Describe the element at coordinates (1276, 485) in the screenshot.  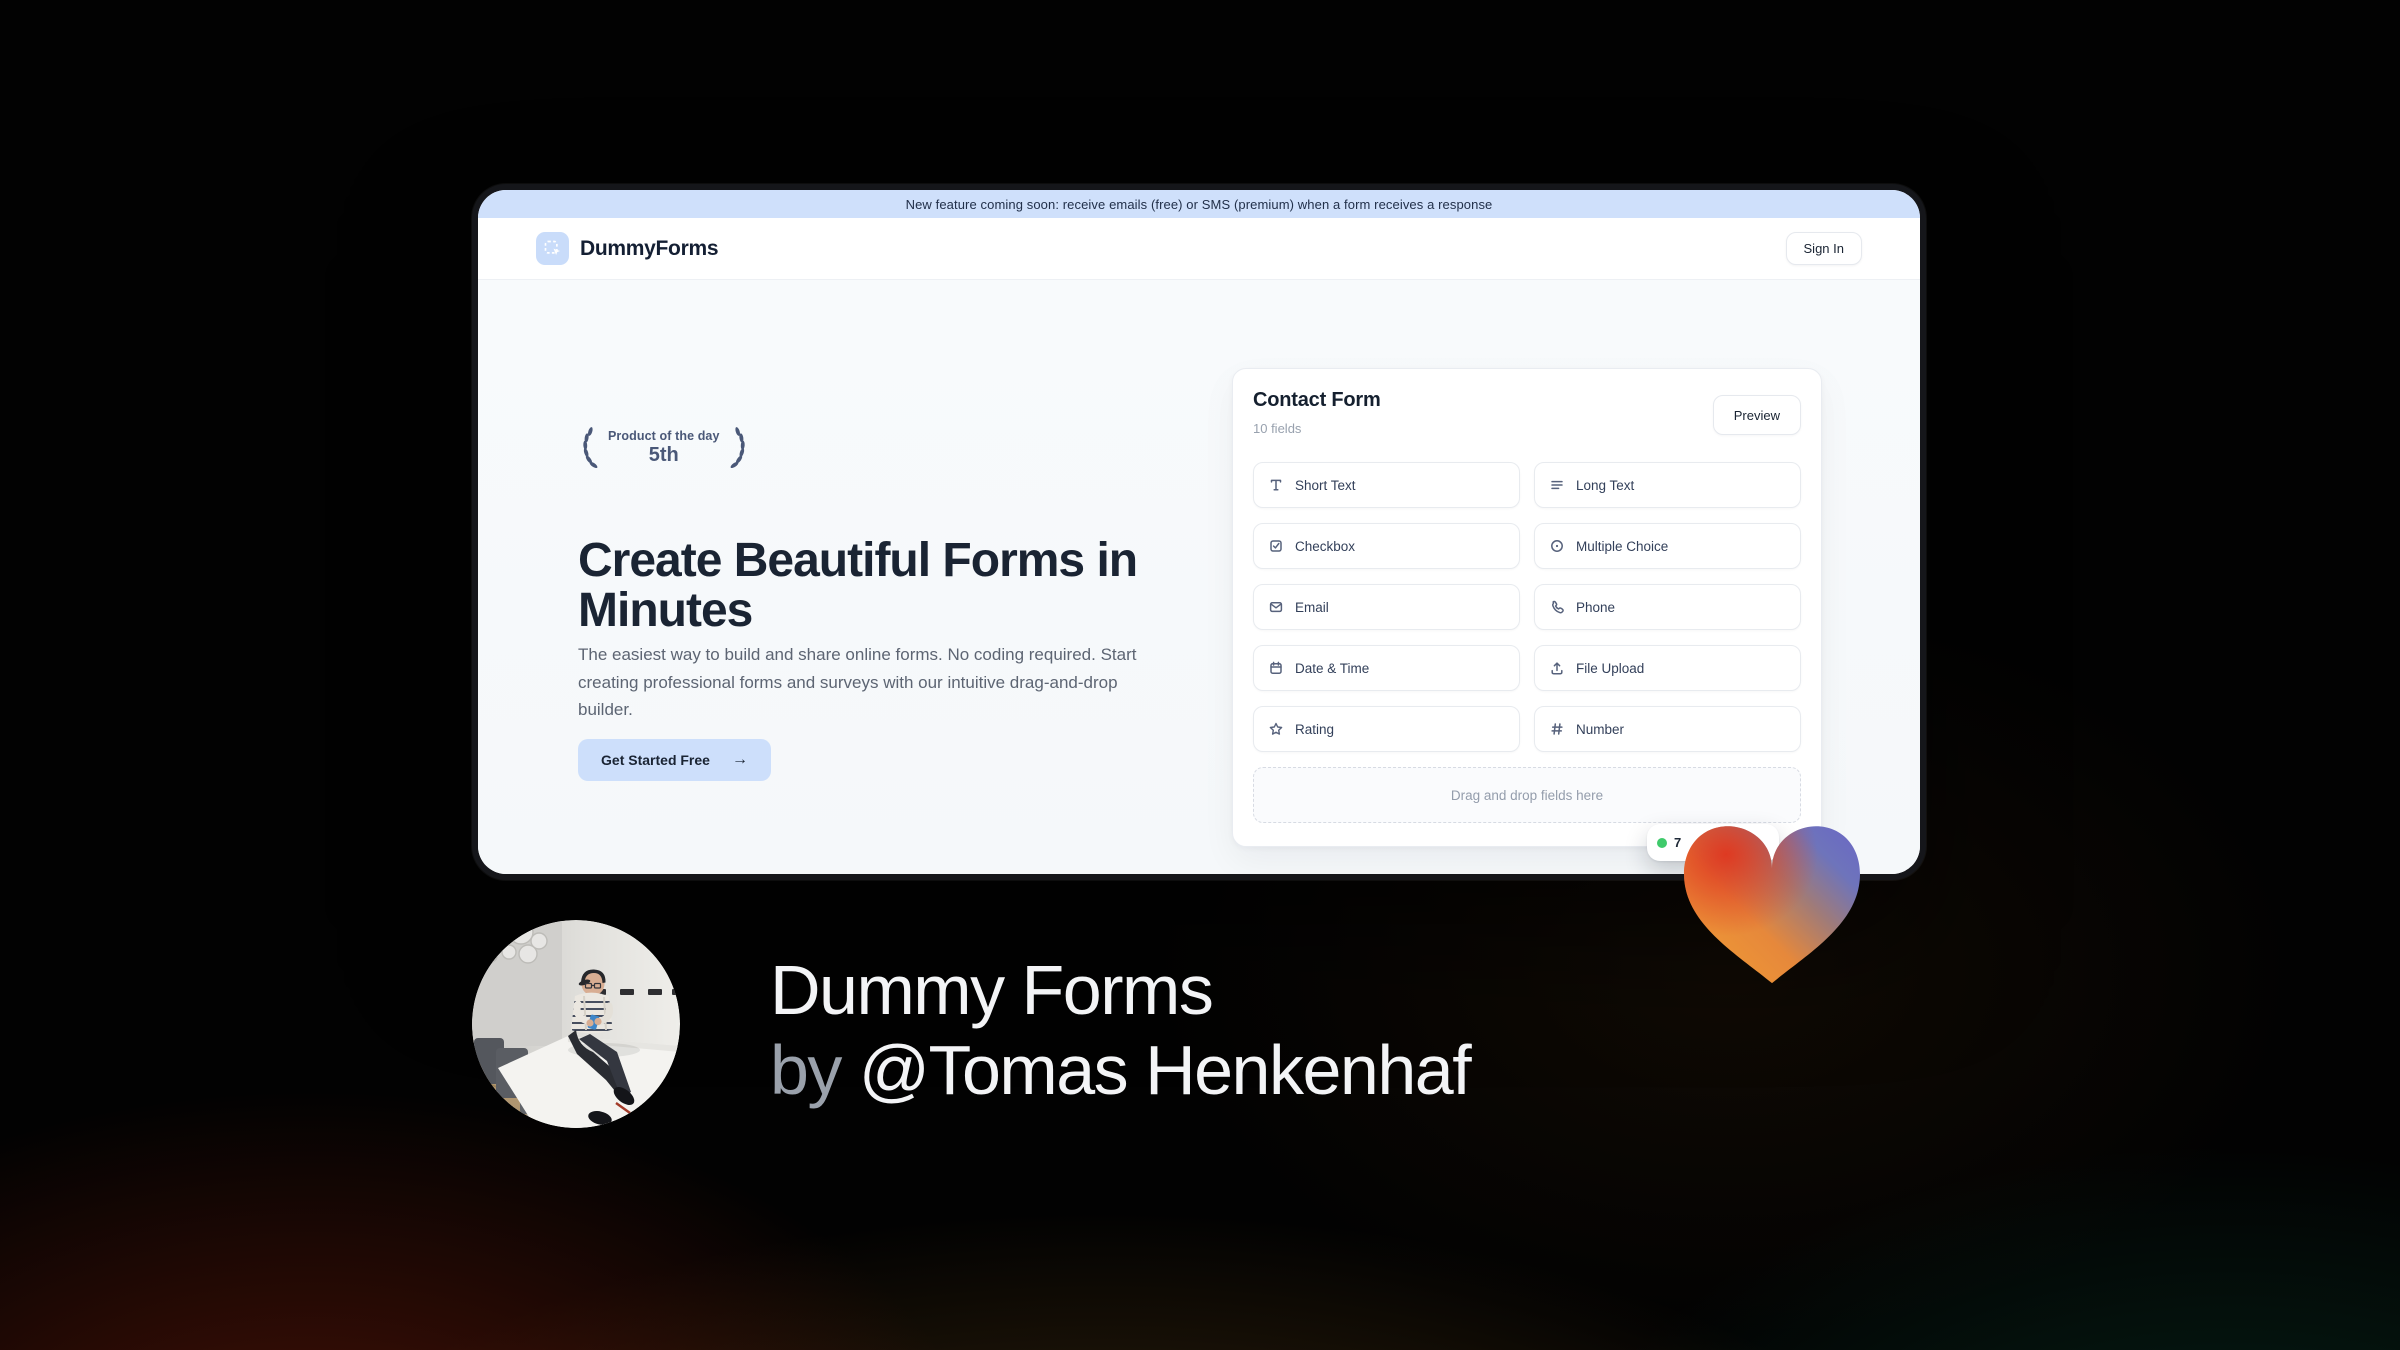
I see `short-text-icon` at that location.